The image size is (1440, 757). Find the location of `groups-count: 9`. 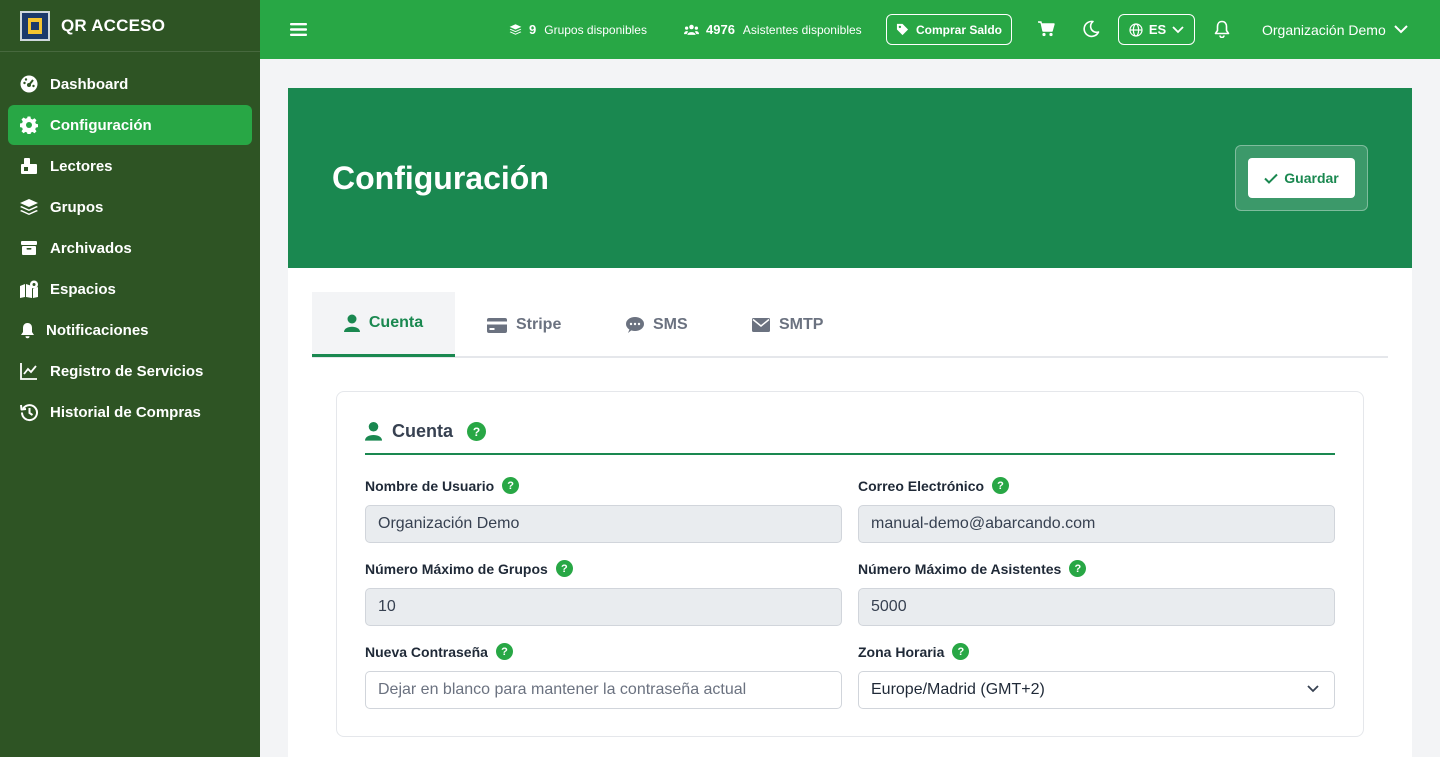

groups-count: 9 is located at coordinates (533, 29).